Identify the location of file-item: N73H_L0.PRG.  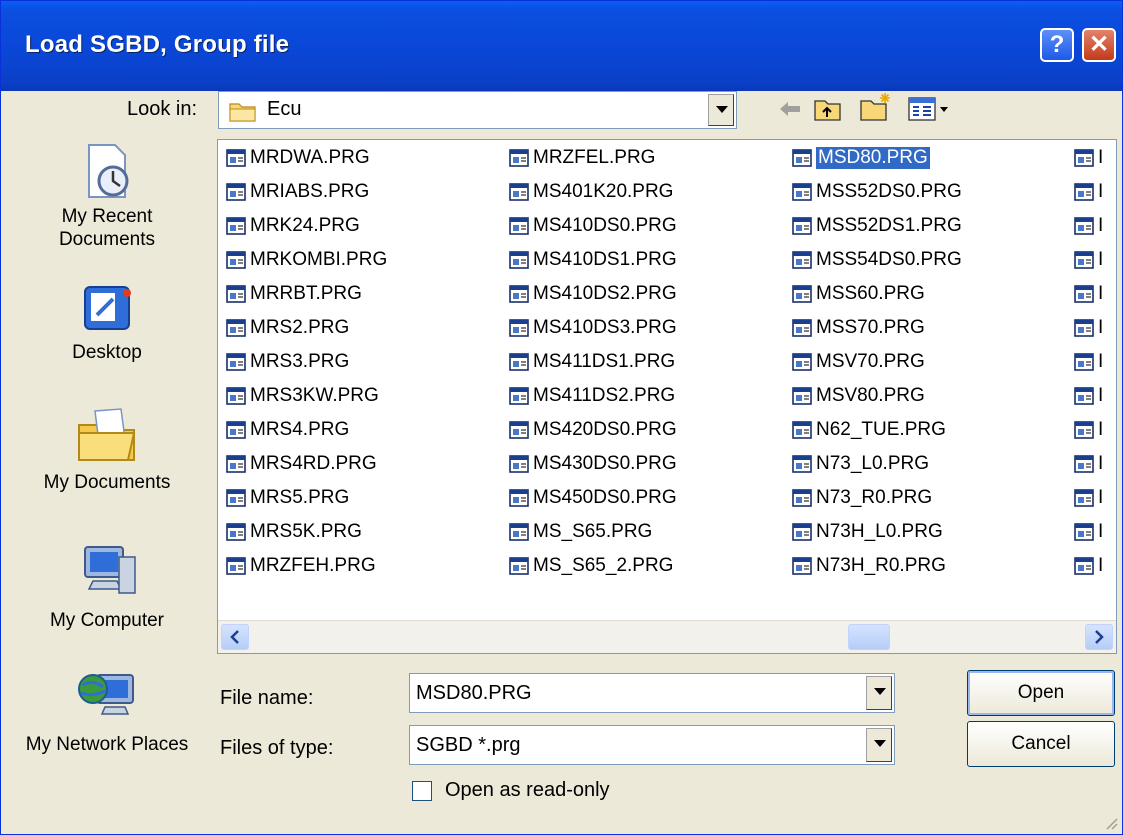
(867, 532).